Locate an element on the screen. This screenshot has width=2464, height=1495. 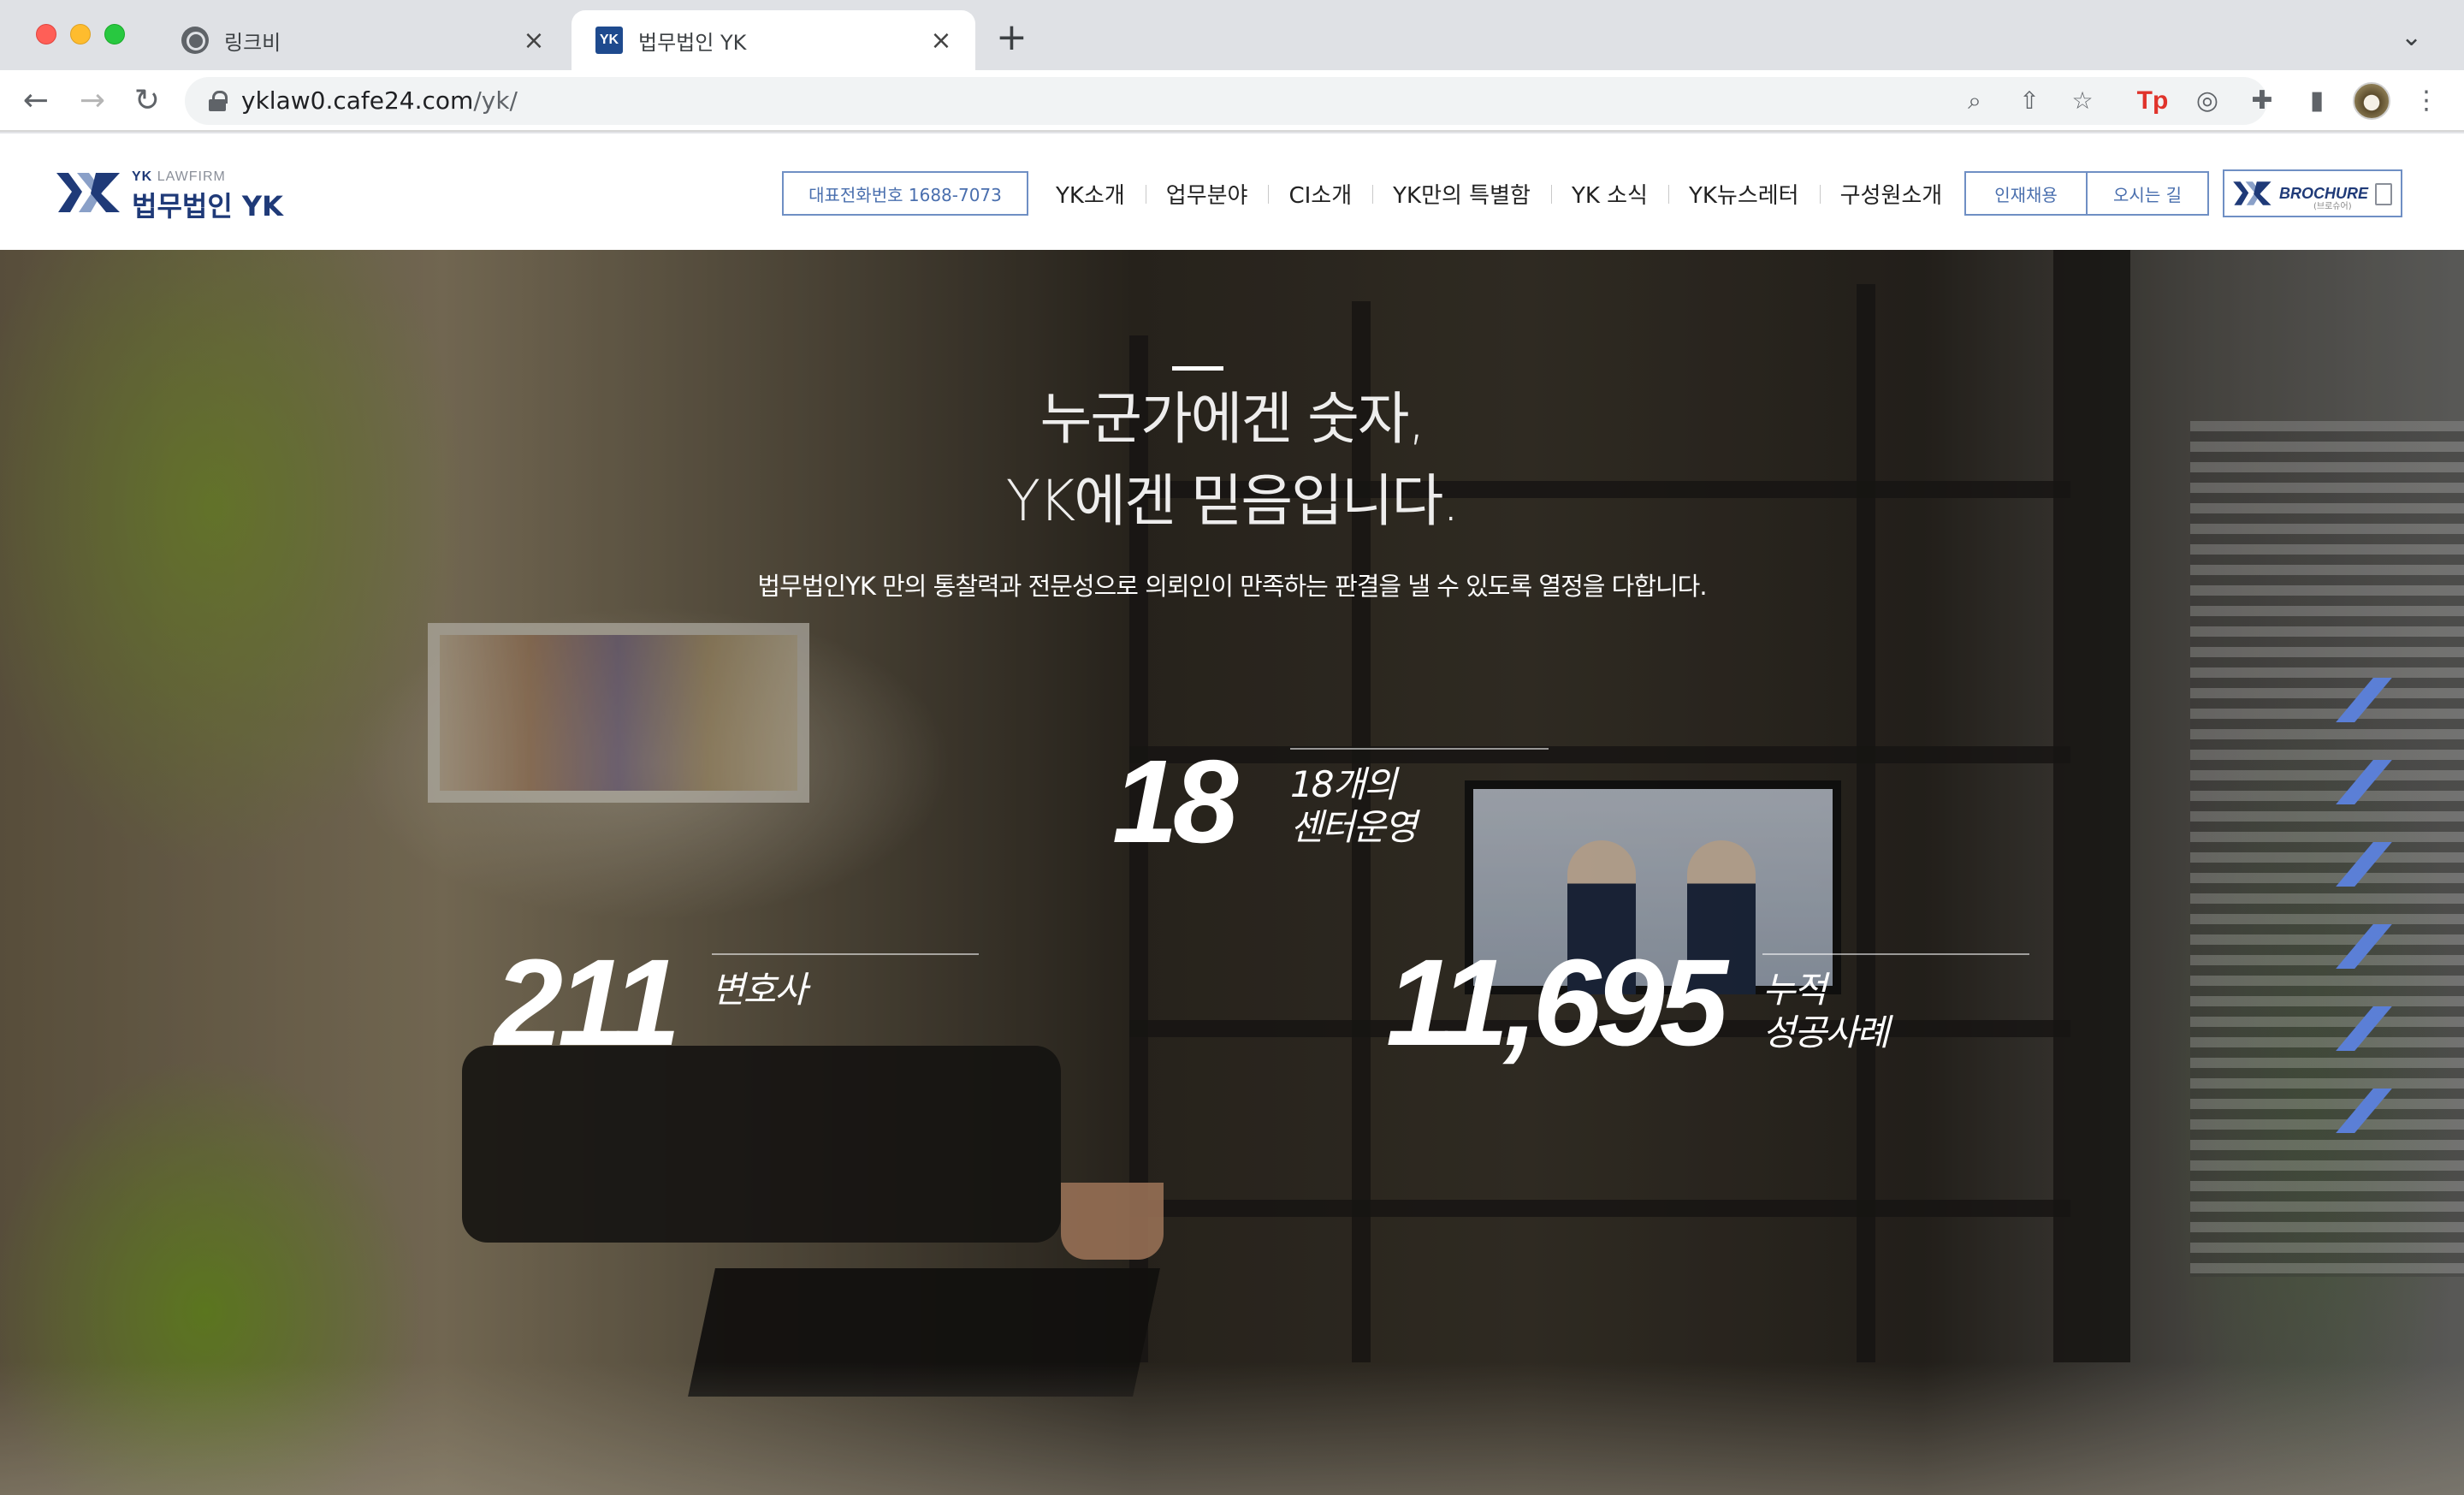
more-menu-icon: ⋮ is located at coordinates (2426, 101).